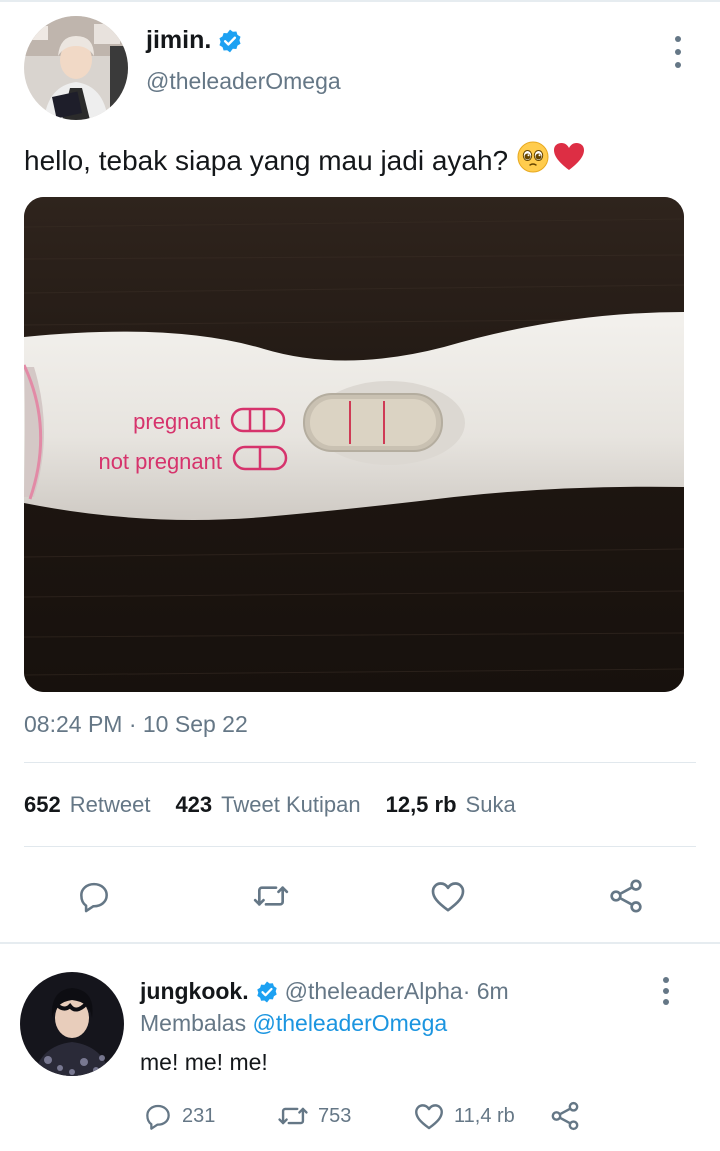 This screenshot has height=1151, width=720. Describe the element at coordinates (374, 991) in the screenshot. I see `reply-author-handle: @theleaderAlpha` at that location.